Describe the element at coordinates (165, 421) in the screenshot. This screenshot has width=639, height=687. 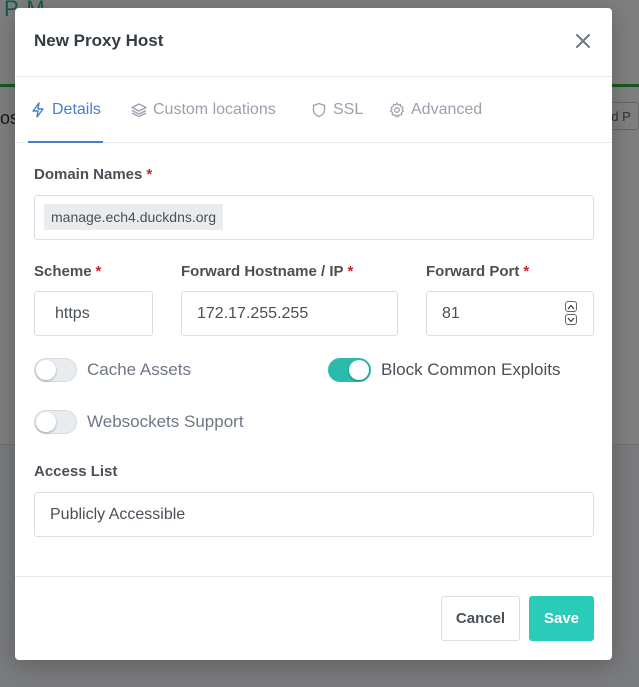
I see `websockets-label: Websockets Support` at that location.